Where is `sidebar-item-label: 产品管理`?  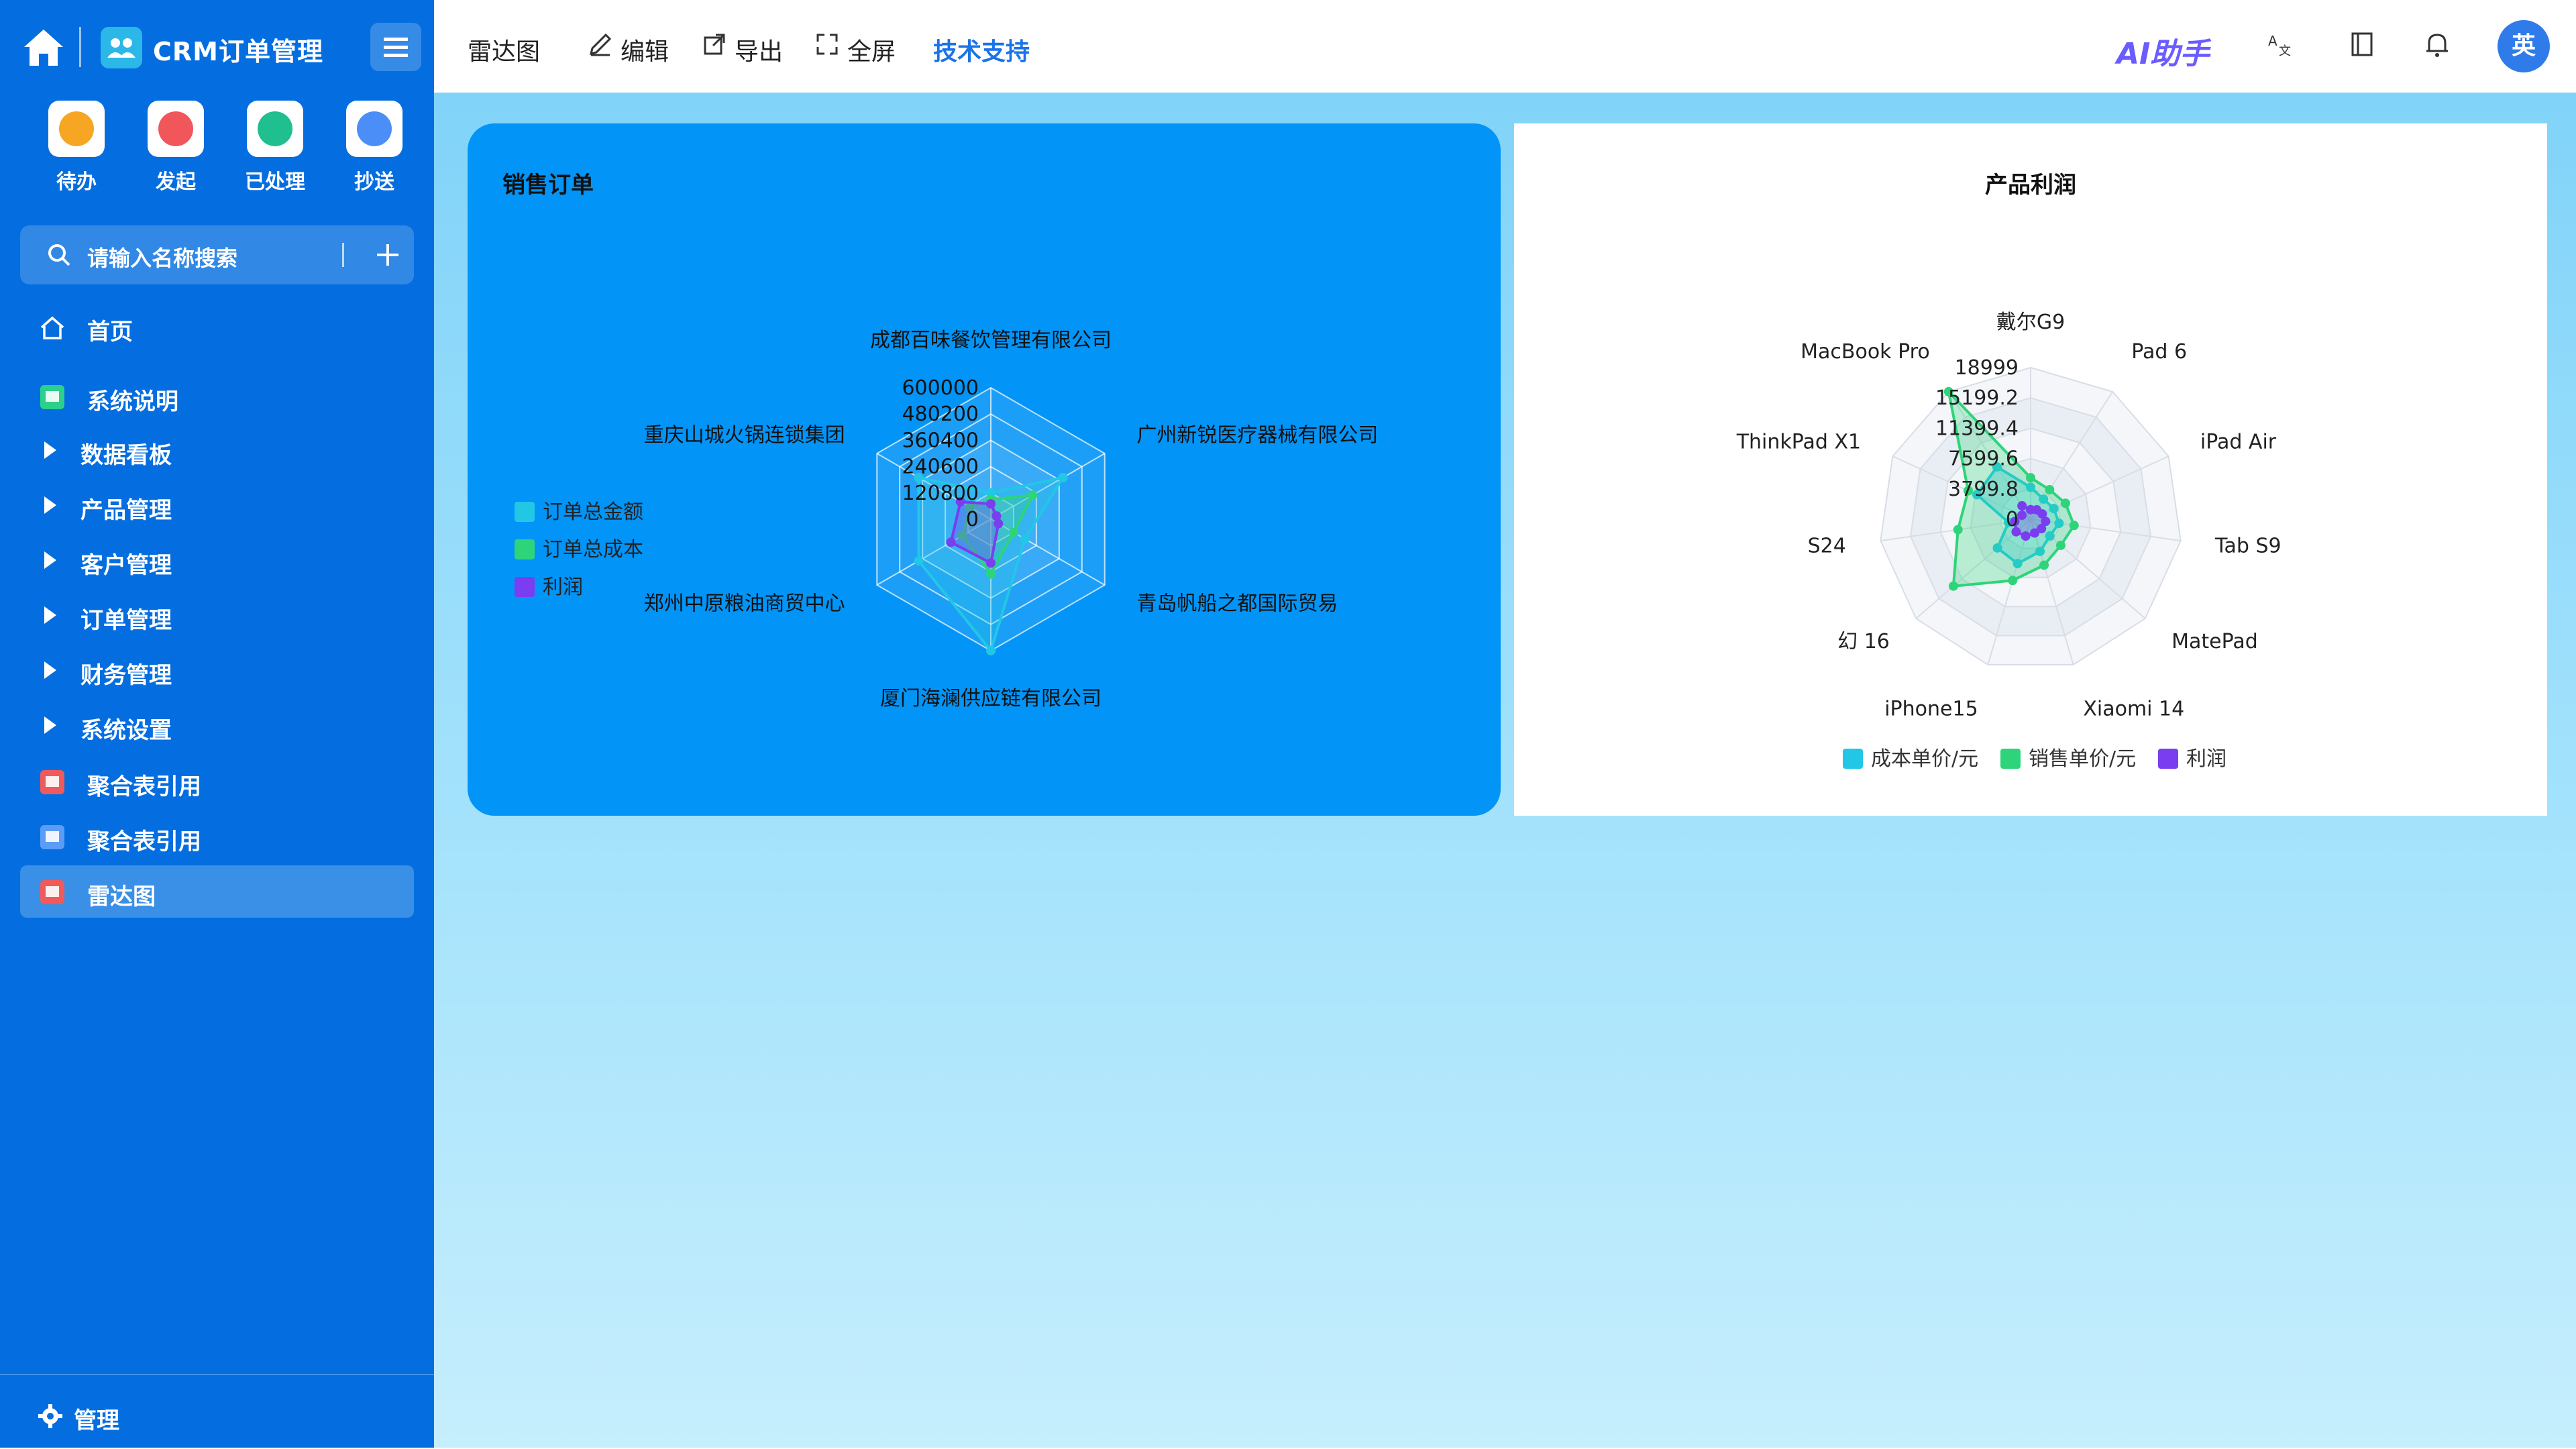 sidebar-item-label: 产品管理 is located at coordinates (126, 510).